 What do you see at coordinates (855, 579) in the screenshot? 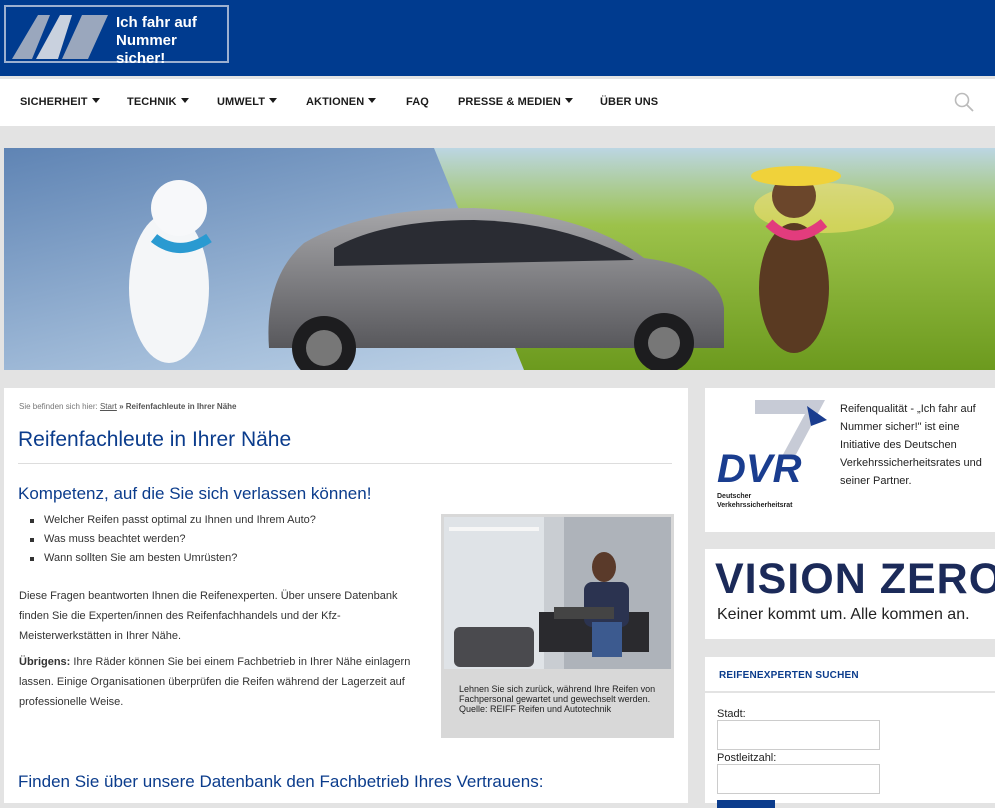
I see `vision-zero-title: VISION ZERO.` at bounding box center [855, 579].